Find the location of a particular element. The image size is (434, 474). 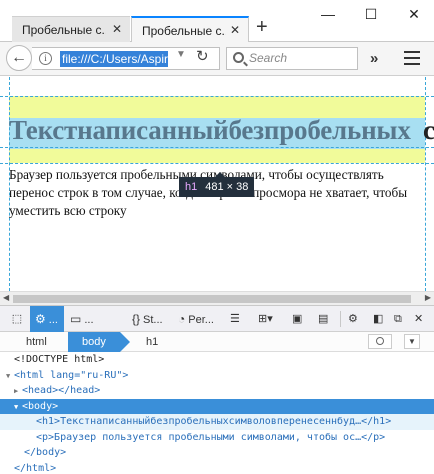

layout-dropdown-icon: ⊞▾ is located at coordinates (271, 319).